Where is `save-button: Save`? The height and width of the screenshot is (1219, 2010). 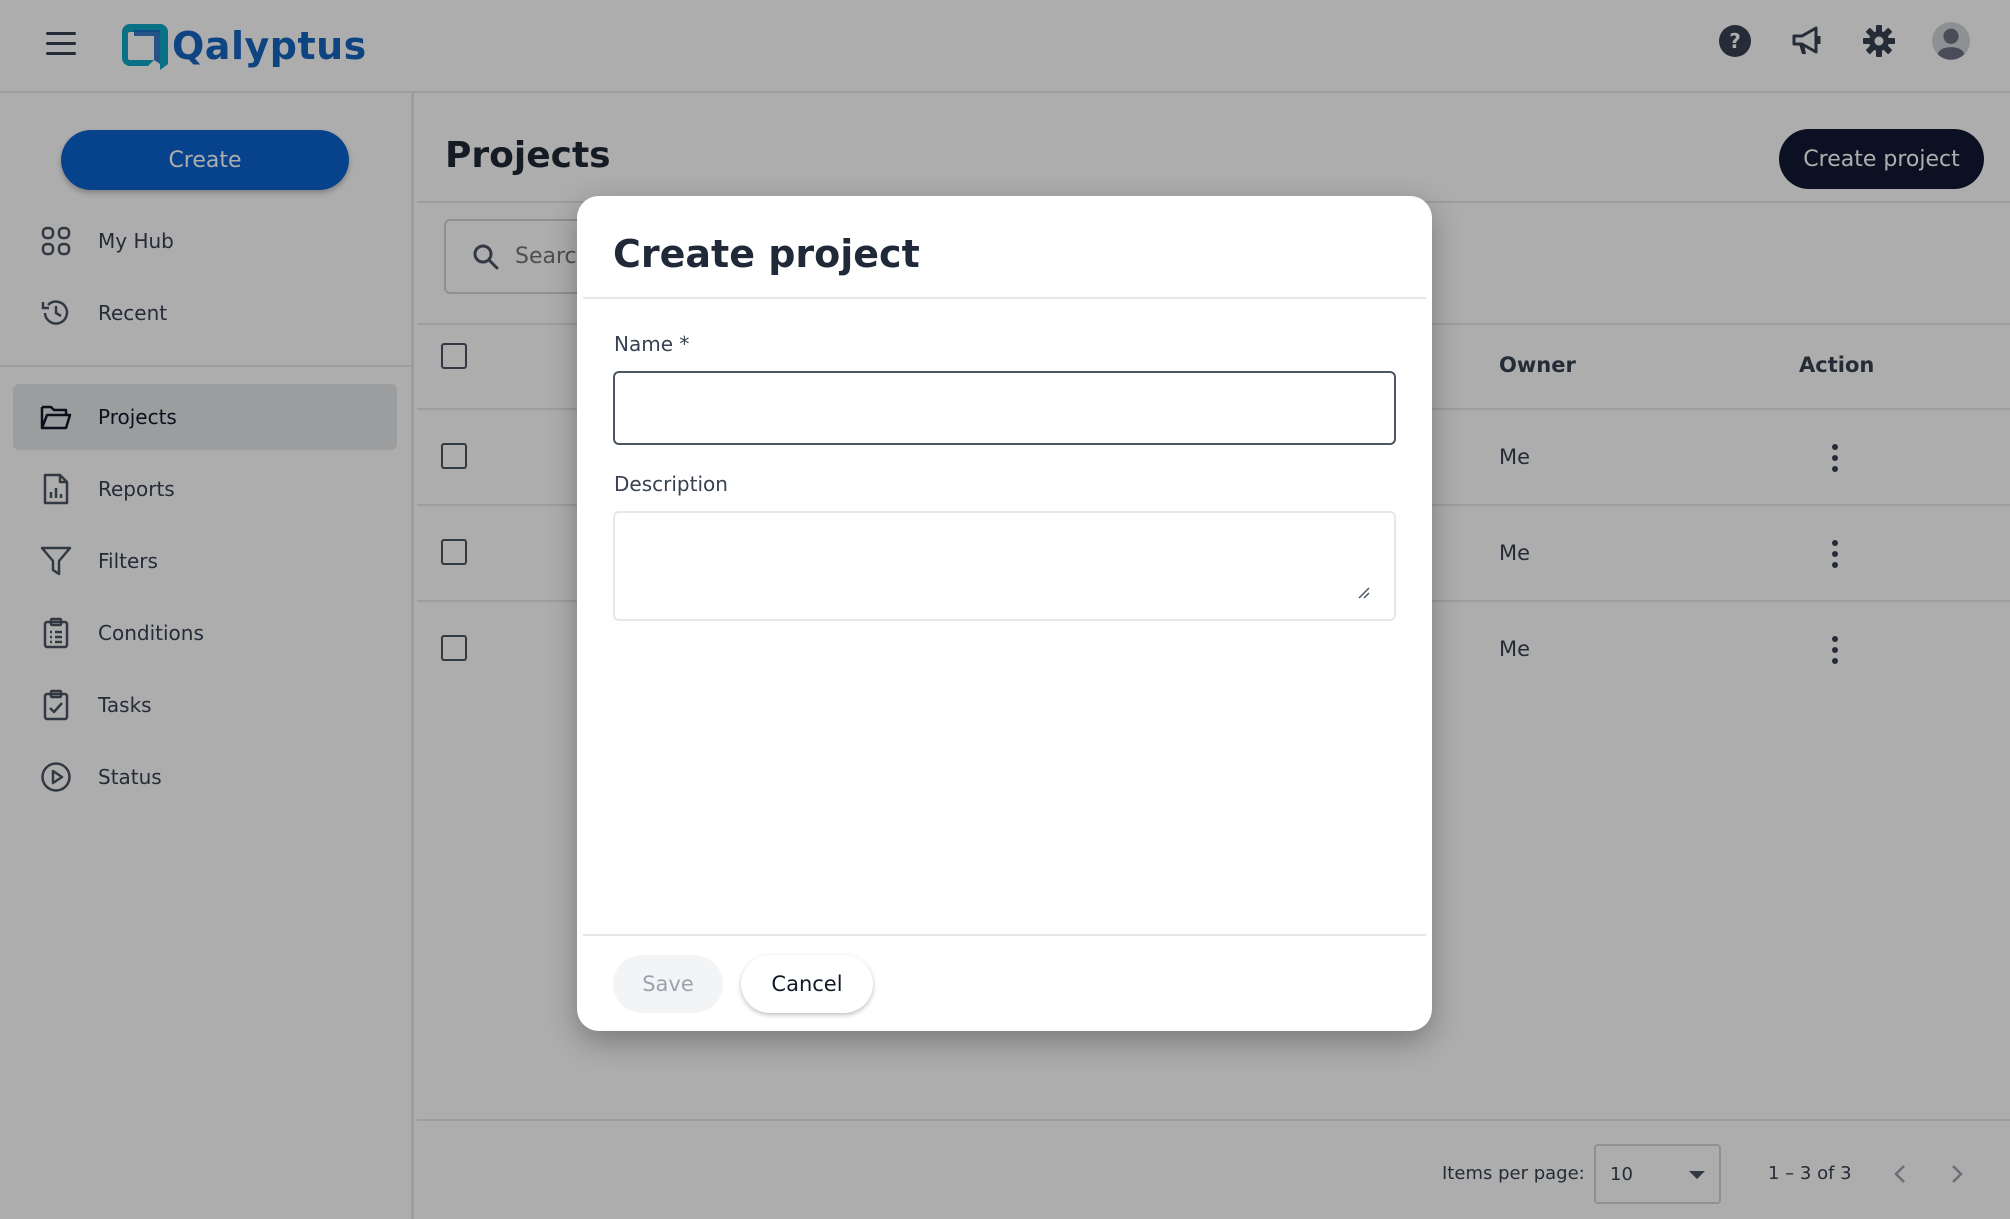
save-button: Save is located at coordinates (668, 984).